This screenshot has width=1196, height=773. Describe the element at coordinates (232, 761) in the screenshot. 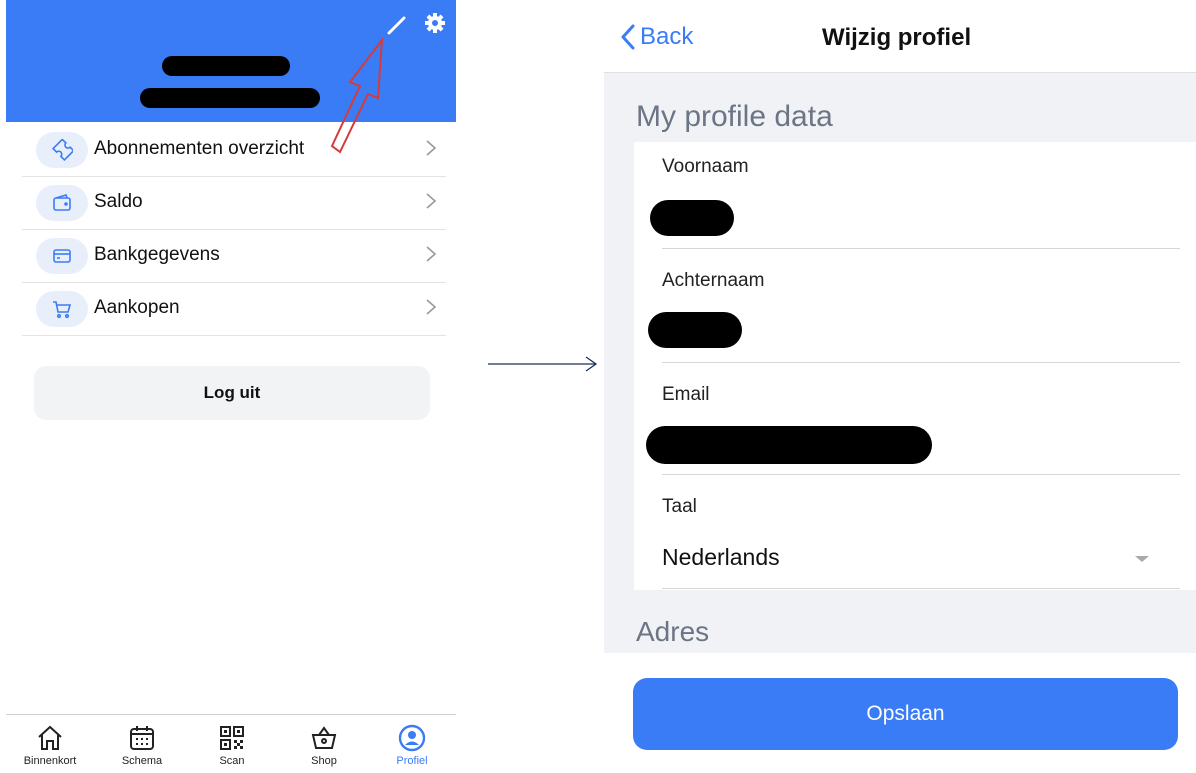

I see `tab-label: Scan` at that location.